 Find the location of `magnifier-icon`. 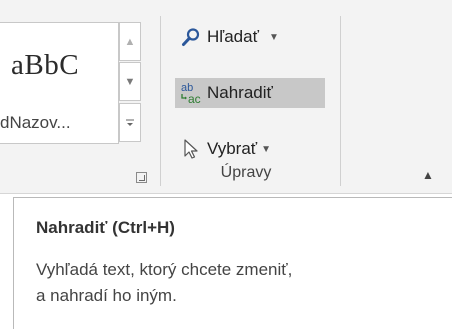

magnifier-icon is located at coordinates (191, 37).